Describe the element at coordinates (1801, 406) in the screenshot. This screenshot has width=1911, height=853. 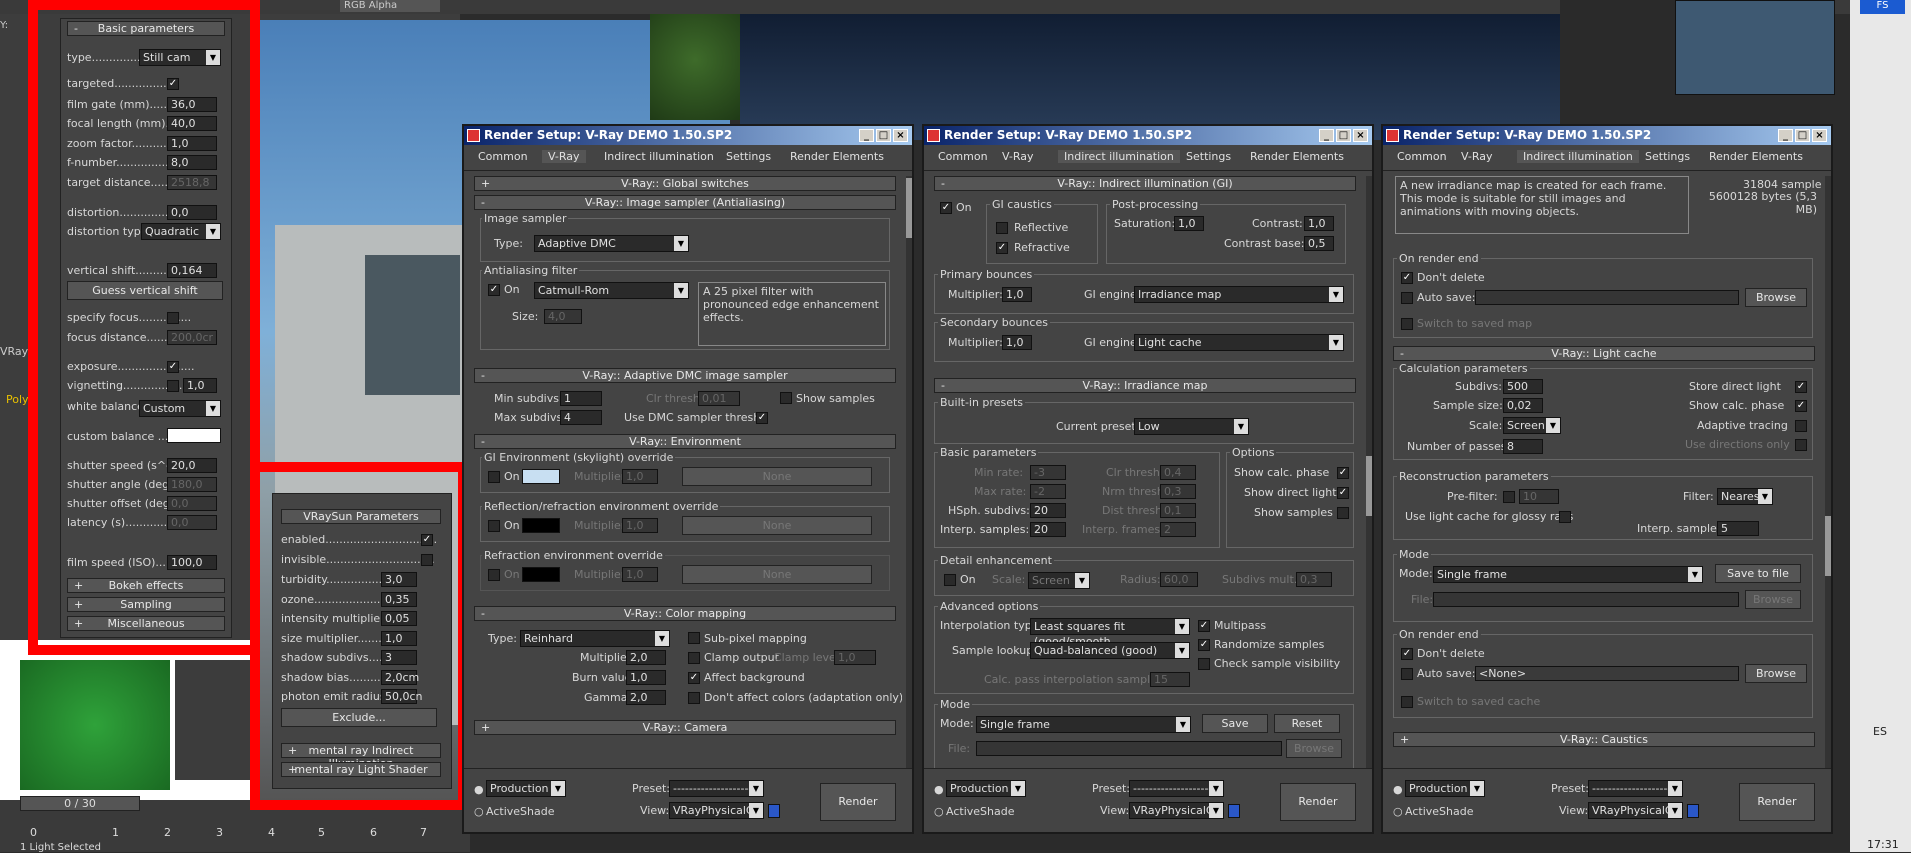
I see `show-calc-checkbox: ✓` at that location.